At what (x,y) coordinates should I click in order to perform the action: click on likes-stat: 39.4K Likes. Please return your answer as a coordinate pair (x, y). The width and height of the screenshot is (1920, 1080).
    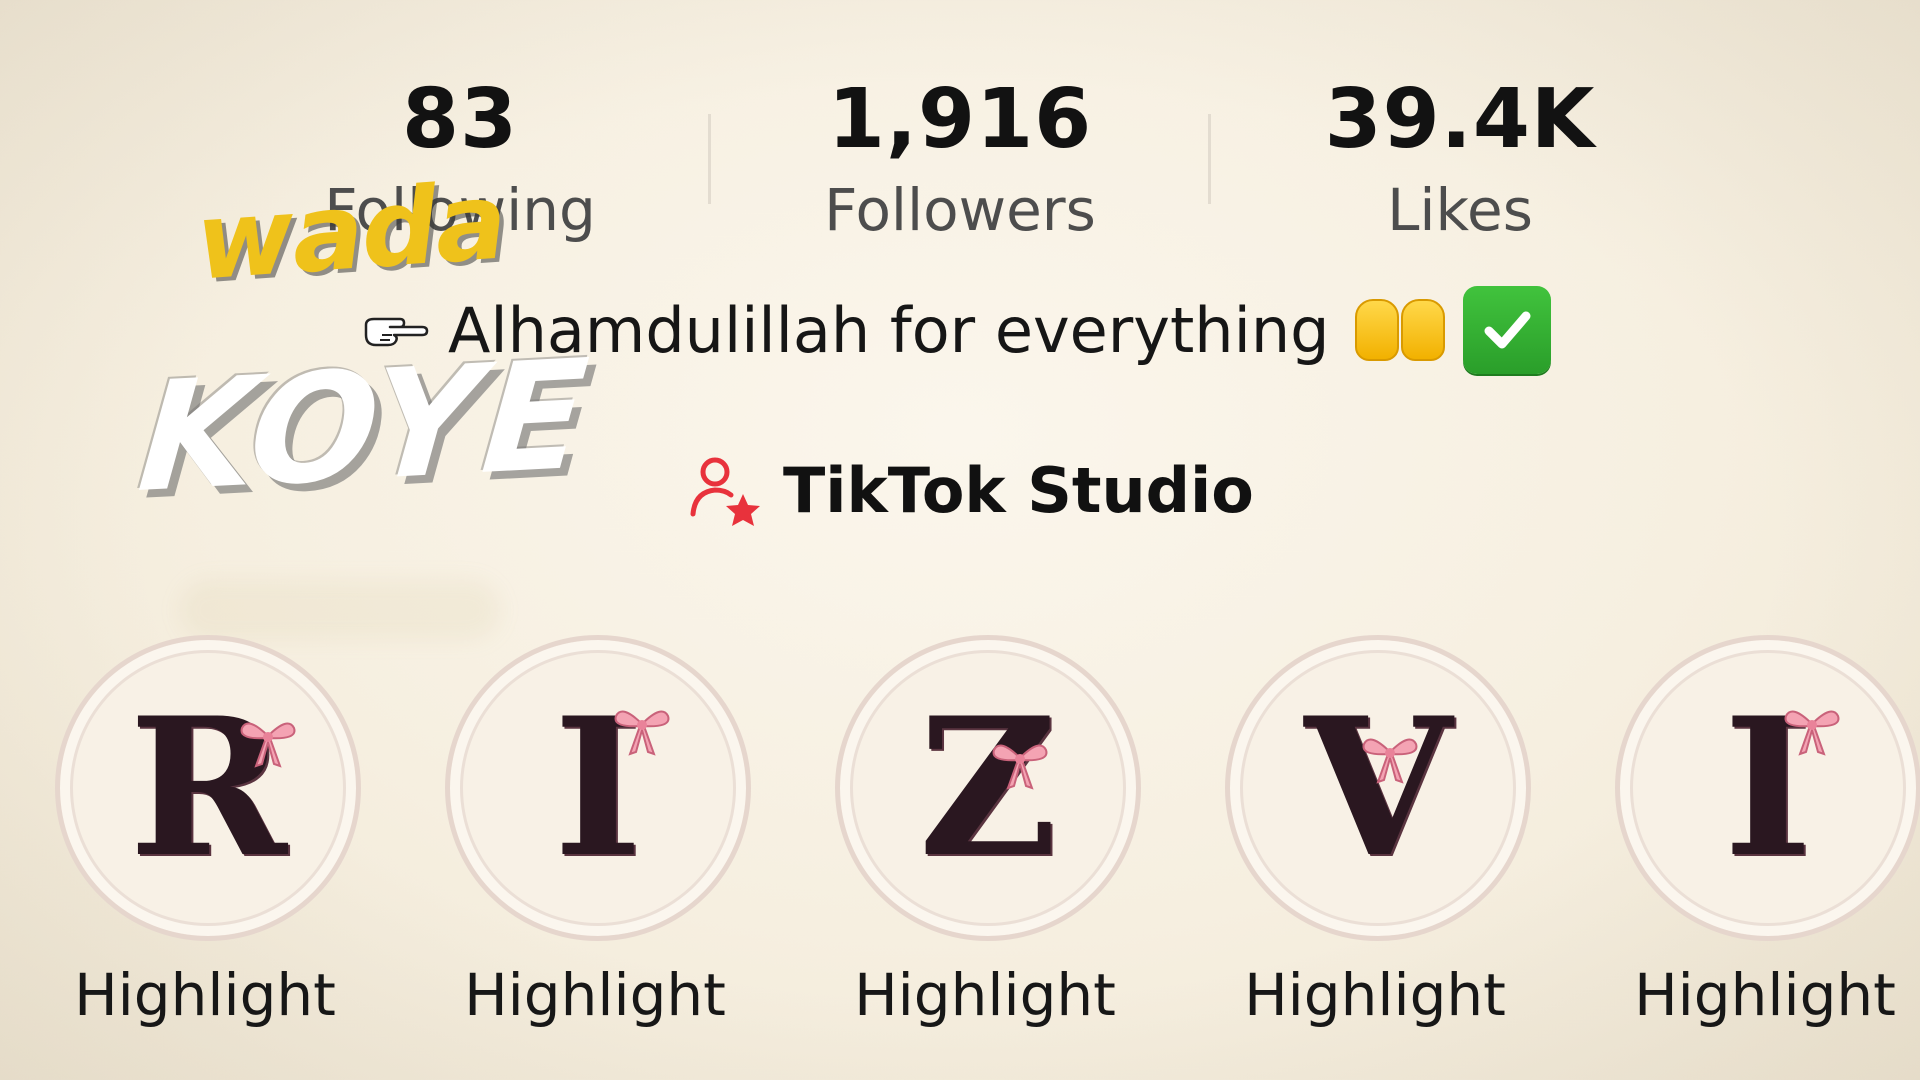
    Looking at the image, I should click on (1460, 160).